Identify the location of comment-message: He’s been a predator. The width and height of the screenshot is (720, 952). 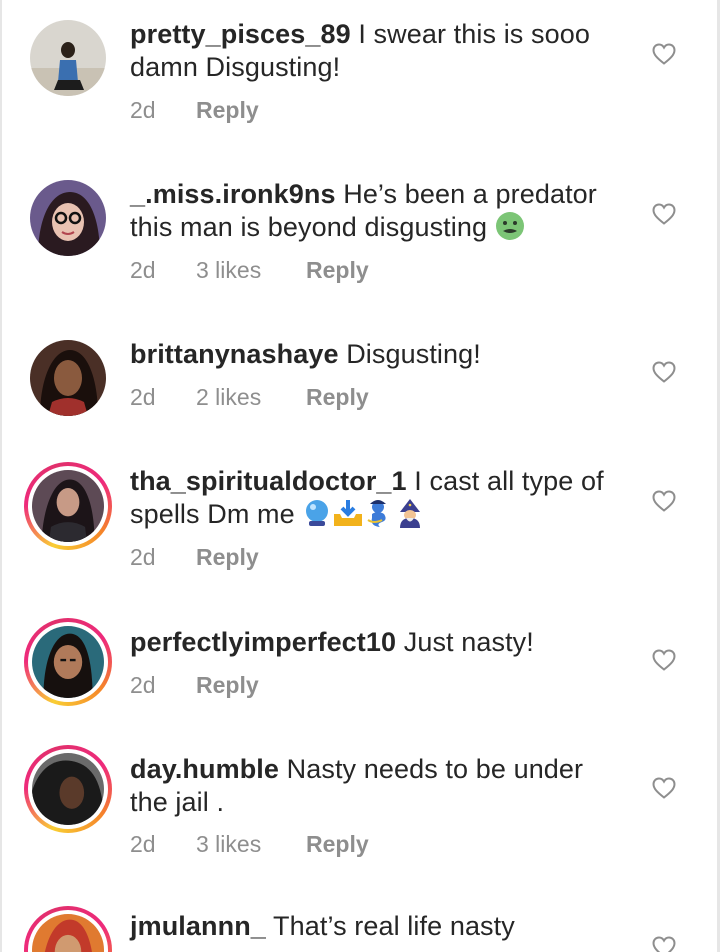
(470, 194).